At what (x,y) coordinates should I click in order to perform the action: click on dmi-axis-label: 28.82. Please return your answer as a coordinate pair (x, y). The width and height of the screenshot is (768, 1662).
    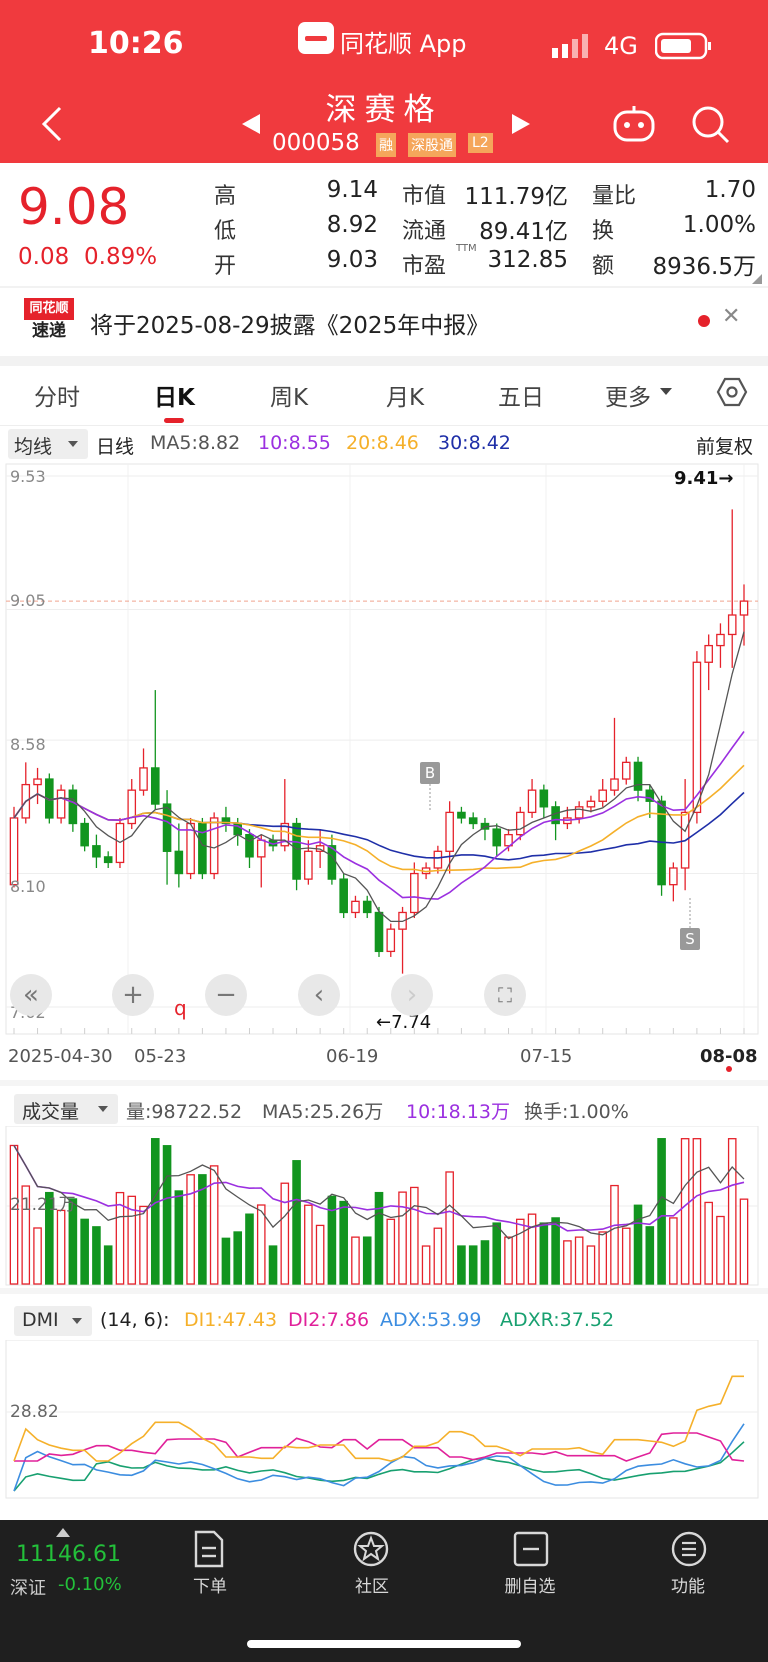
    Looking at the image, I should click on (34, 1412).